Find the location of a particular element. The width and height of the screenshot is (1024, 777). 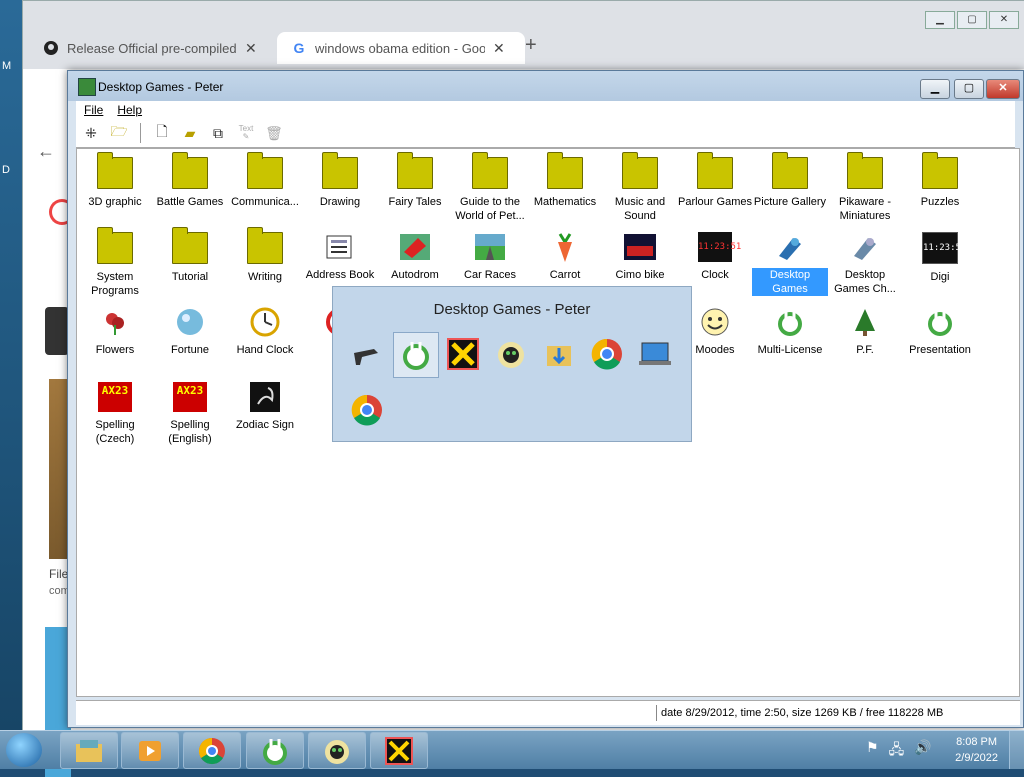

program-item: Fortune is located at coordinates (190, 332).